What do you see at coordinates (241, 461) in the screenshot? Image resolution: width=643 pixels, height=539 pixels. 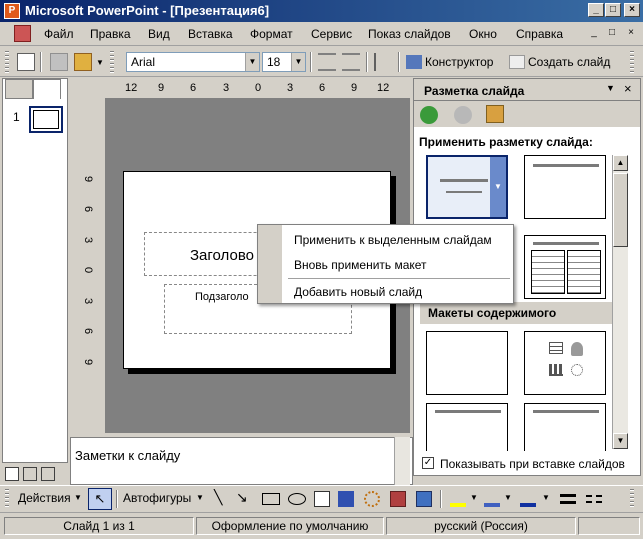 I see `notes-pane: Заметки к слайду` at bounding box center [241, 461].